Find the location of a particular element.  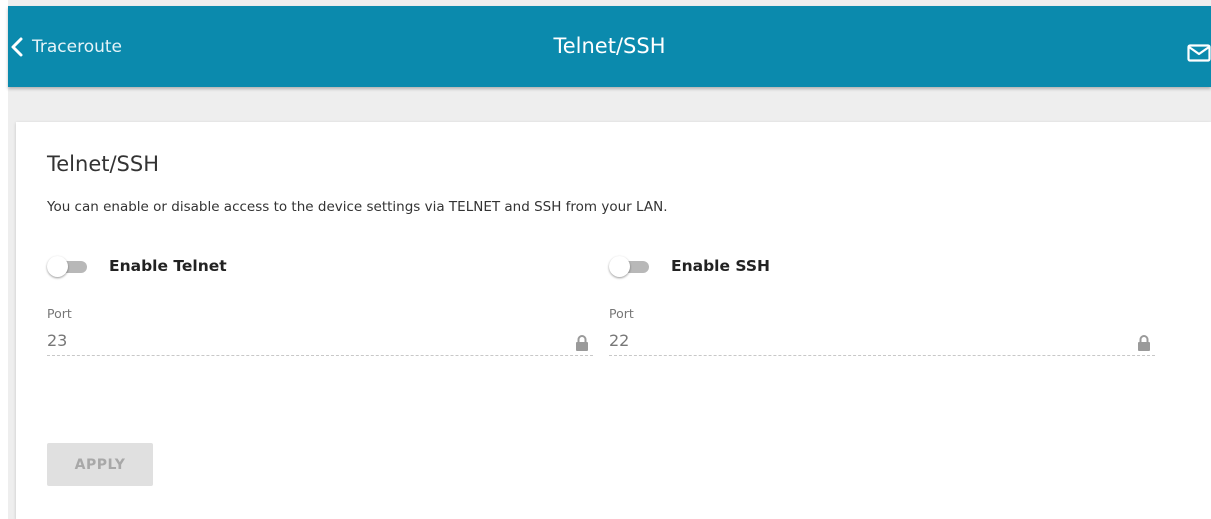

ssh-port-input is located at coordinates (882, 341).